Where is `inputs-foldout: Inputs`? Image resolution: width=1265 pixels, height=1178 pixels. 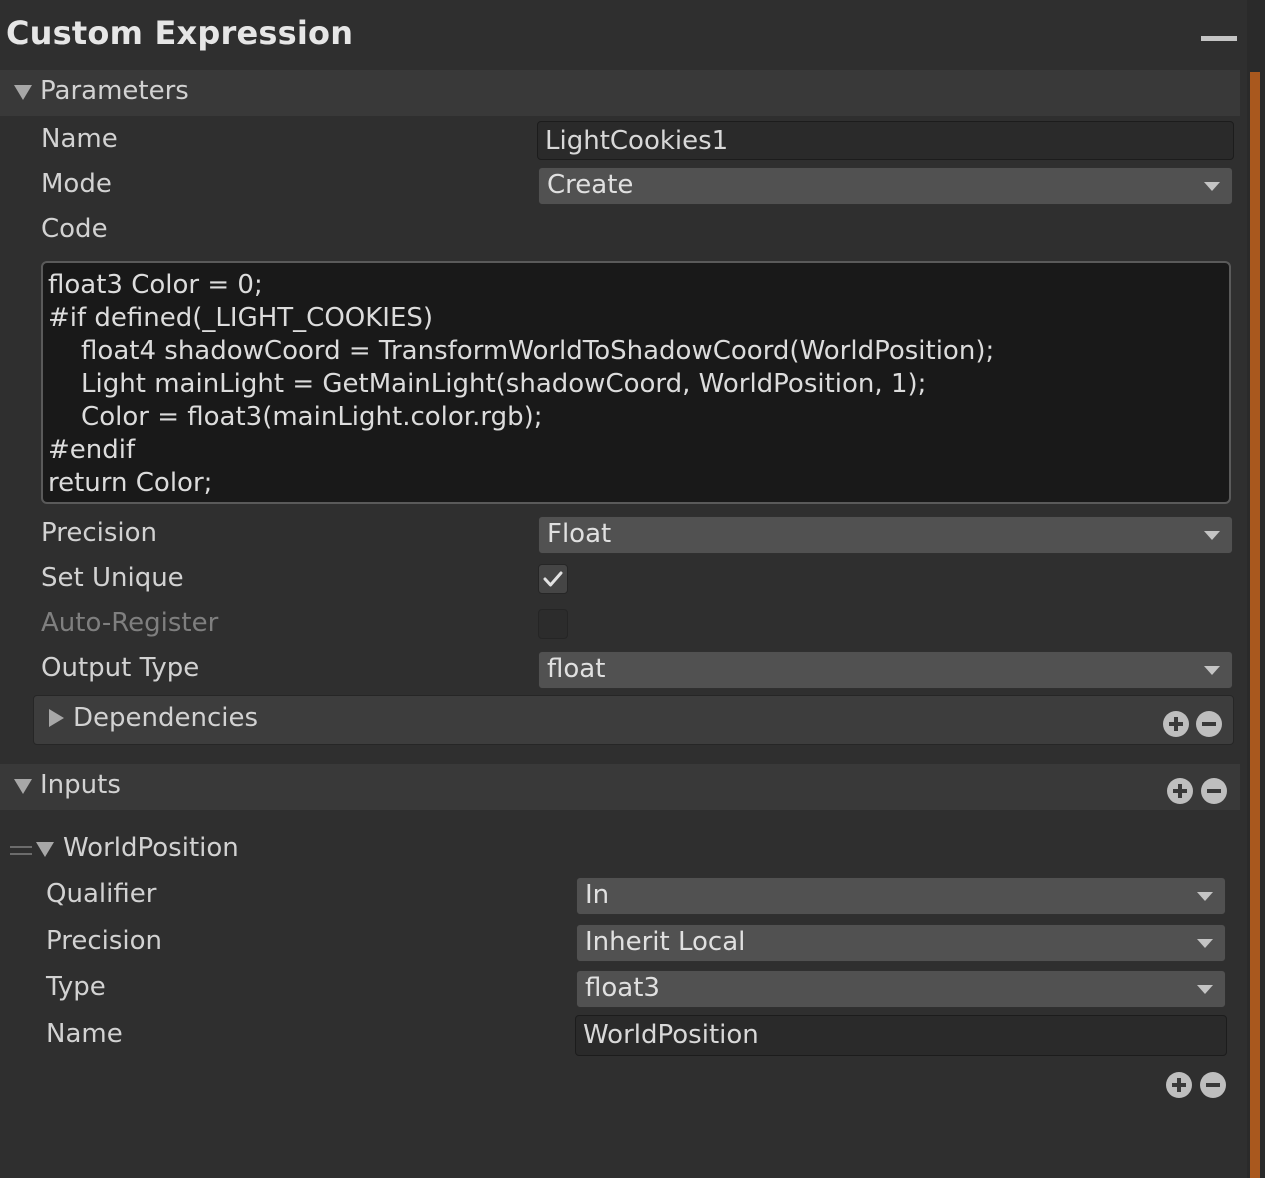 inputs-foldout: Inputs is located at coordinates (620, 787).